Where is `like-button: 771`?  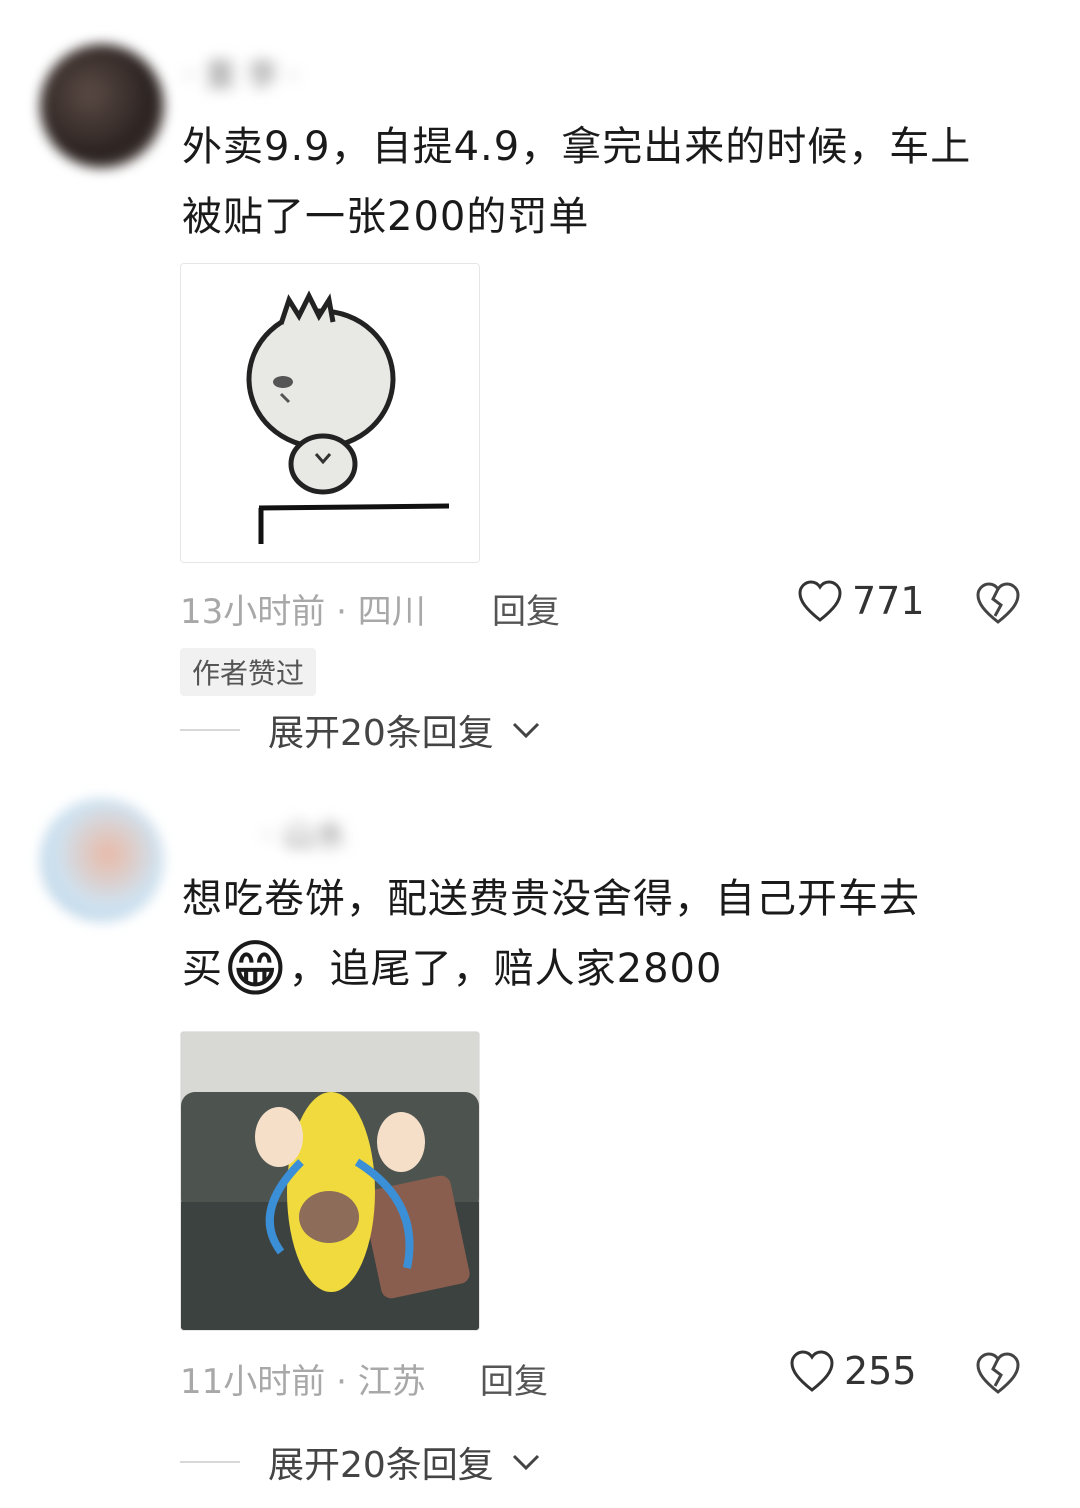
like-button: 771 is located at coordinates (860, 601).